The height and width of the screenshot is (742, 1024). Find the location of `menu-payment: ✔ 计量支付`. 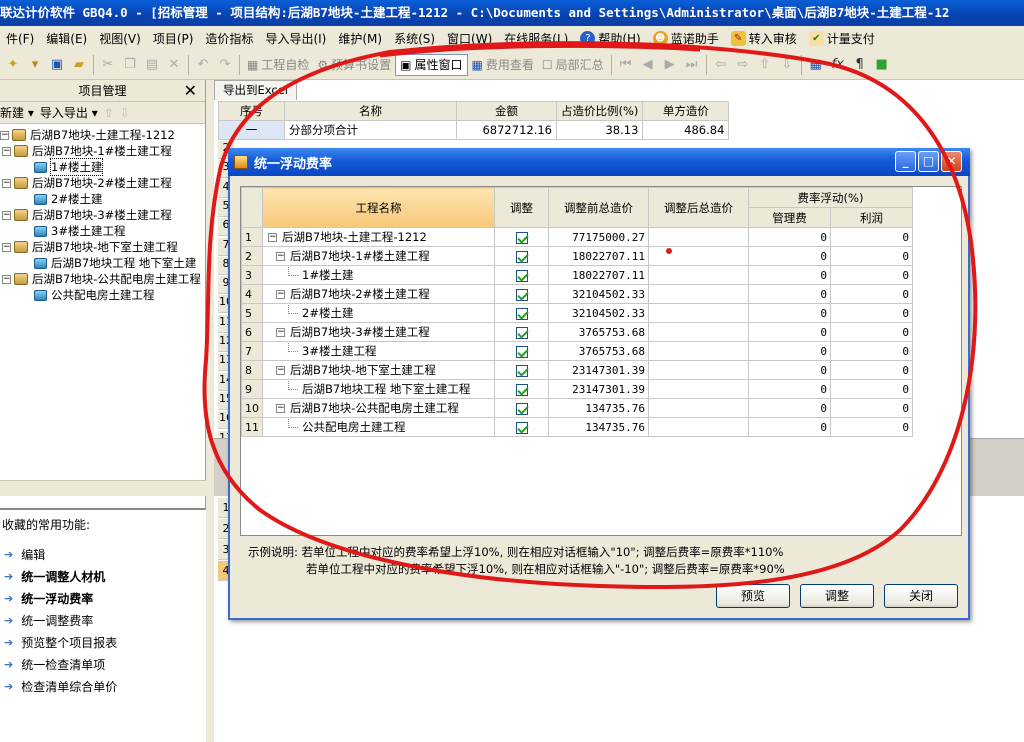

menu-payment: ✔ 计量支付 is located at coordinates (842, 38).